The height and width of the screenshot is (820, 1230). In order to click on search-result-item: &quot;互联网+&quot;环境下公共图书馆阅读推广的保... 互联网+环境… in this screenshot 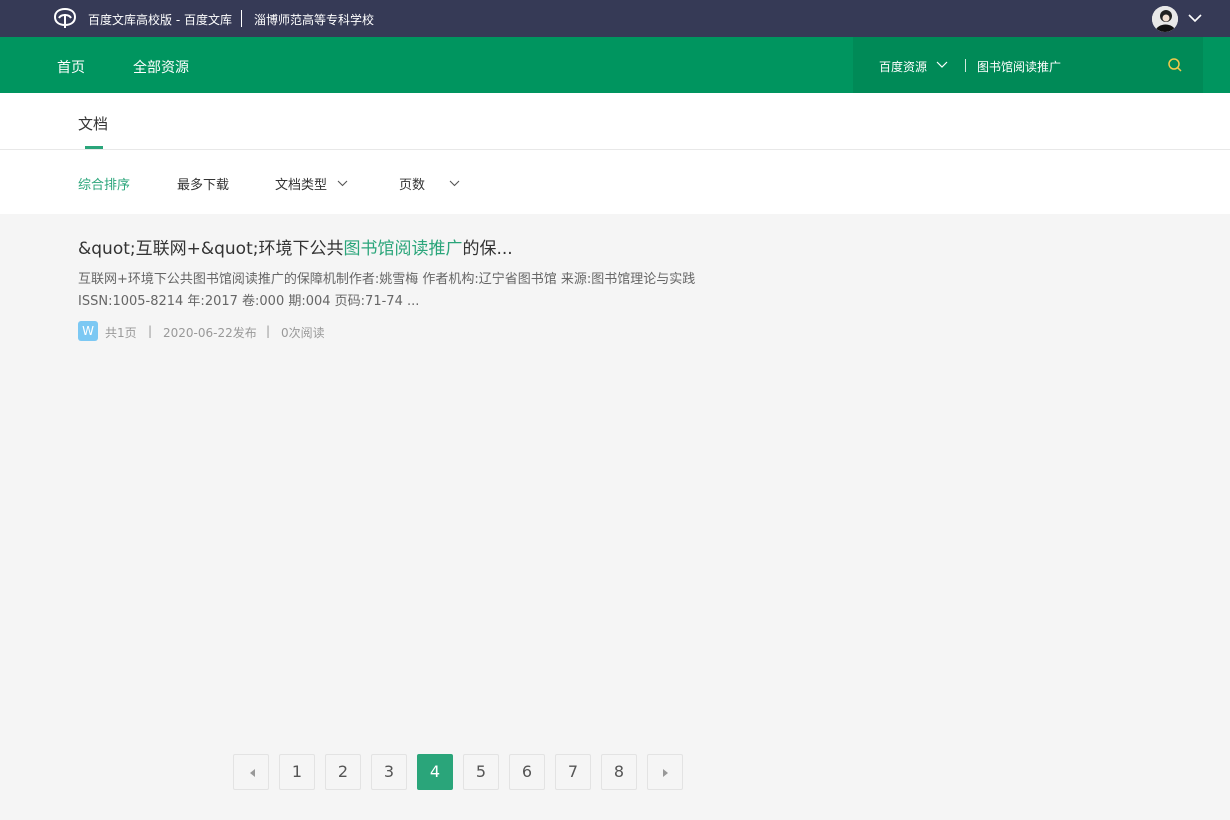, I will do `click(398, 289)`.